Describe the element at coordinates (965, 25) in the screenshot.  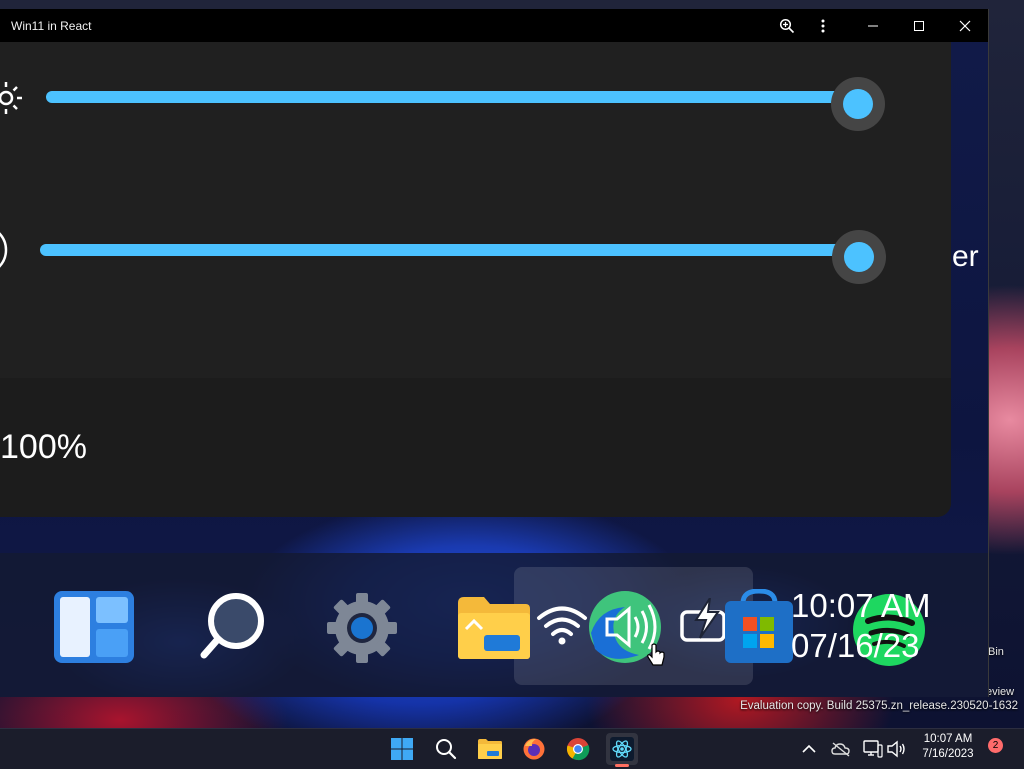
I see `close-icon` at that location.